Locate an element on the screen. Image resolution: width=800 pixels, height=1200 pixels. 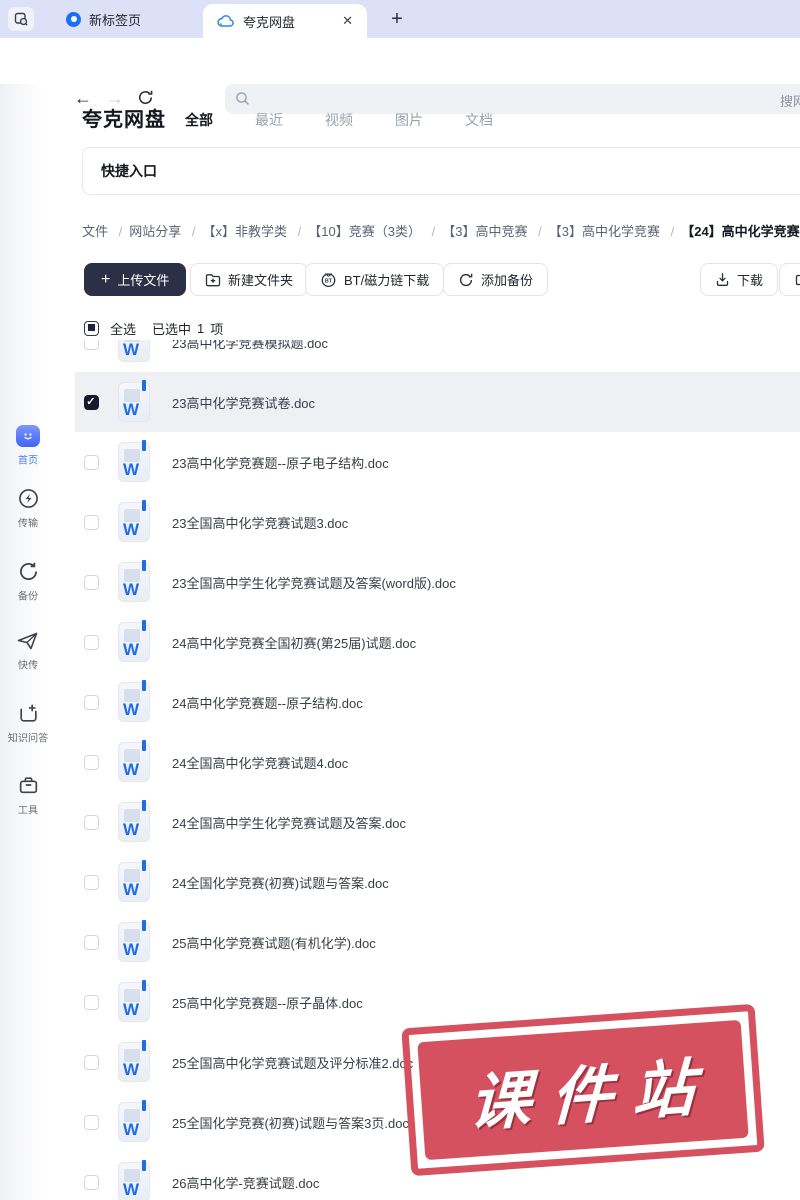
search-placeholder: 搜网盘 is located at coordinates (789, 101).